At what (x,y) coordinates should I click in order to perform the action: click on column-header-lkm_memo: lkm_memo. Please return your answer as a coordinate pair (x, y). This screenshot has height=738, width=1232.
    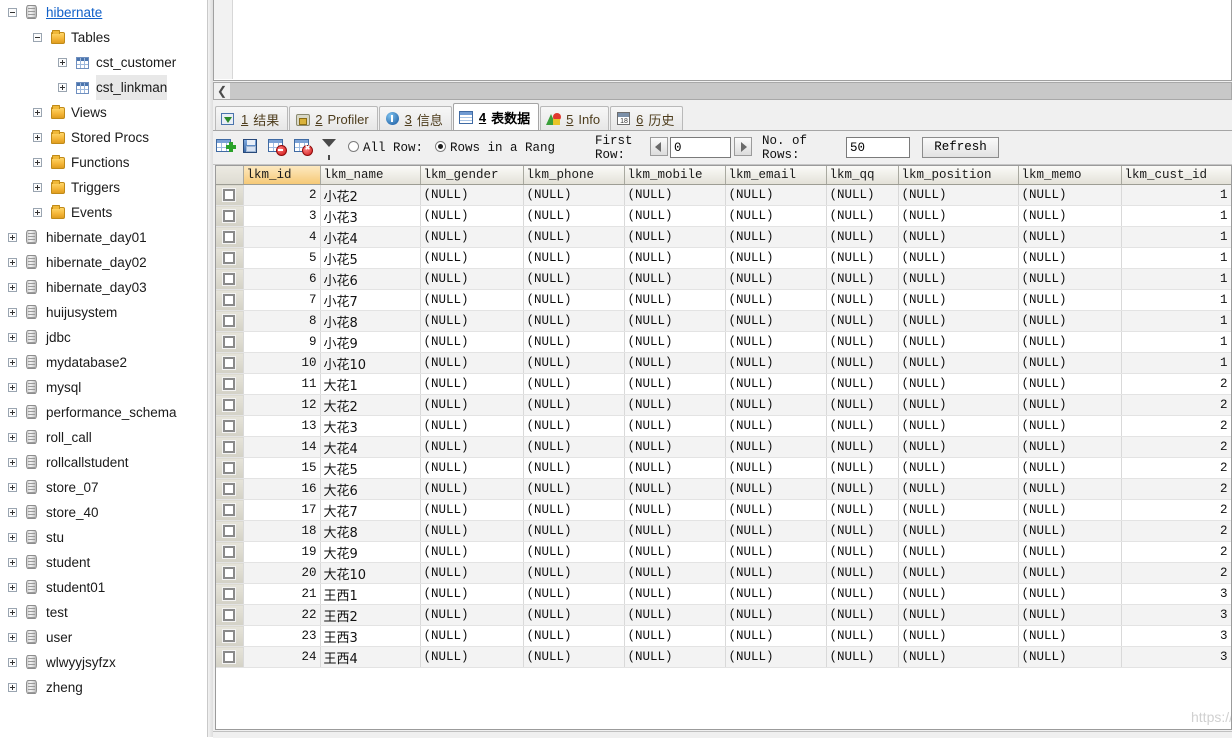
    Looking at the image, I should click on (1070, 175).